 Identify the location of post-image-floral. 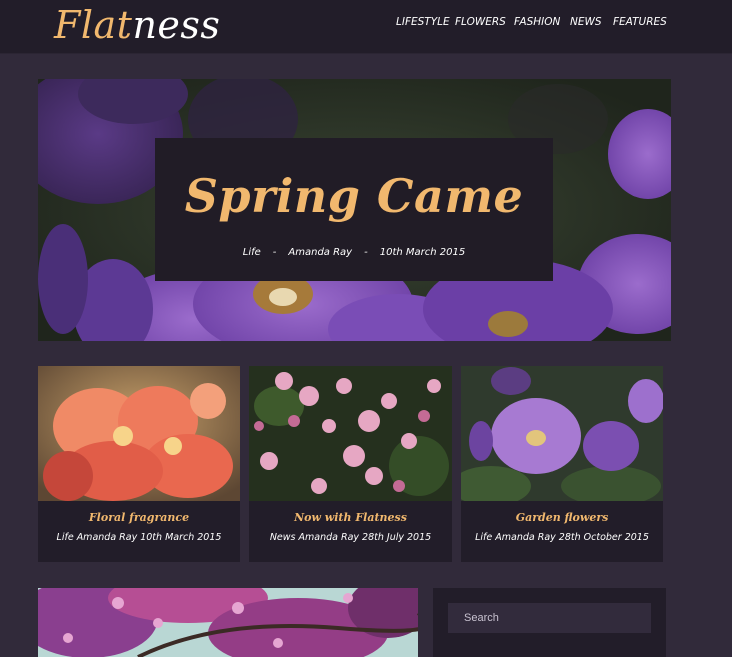
(139, 433).